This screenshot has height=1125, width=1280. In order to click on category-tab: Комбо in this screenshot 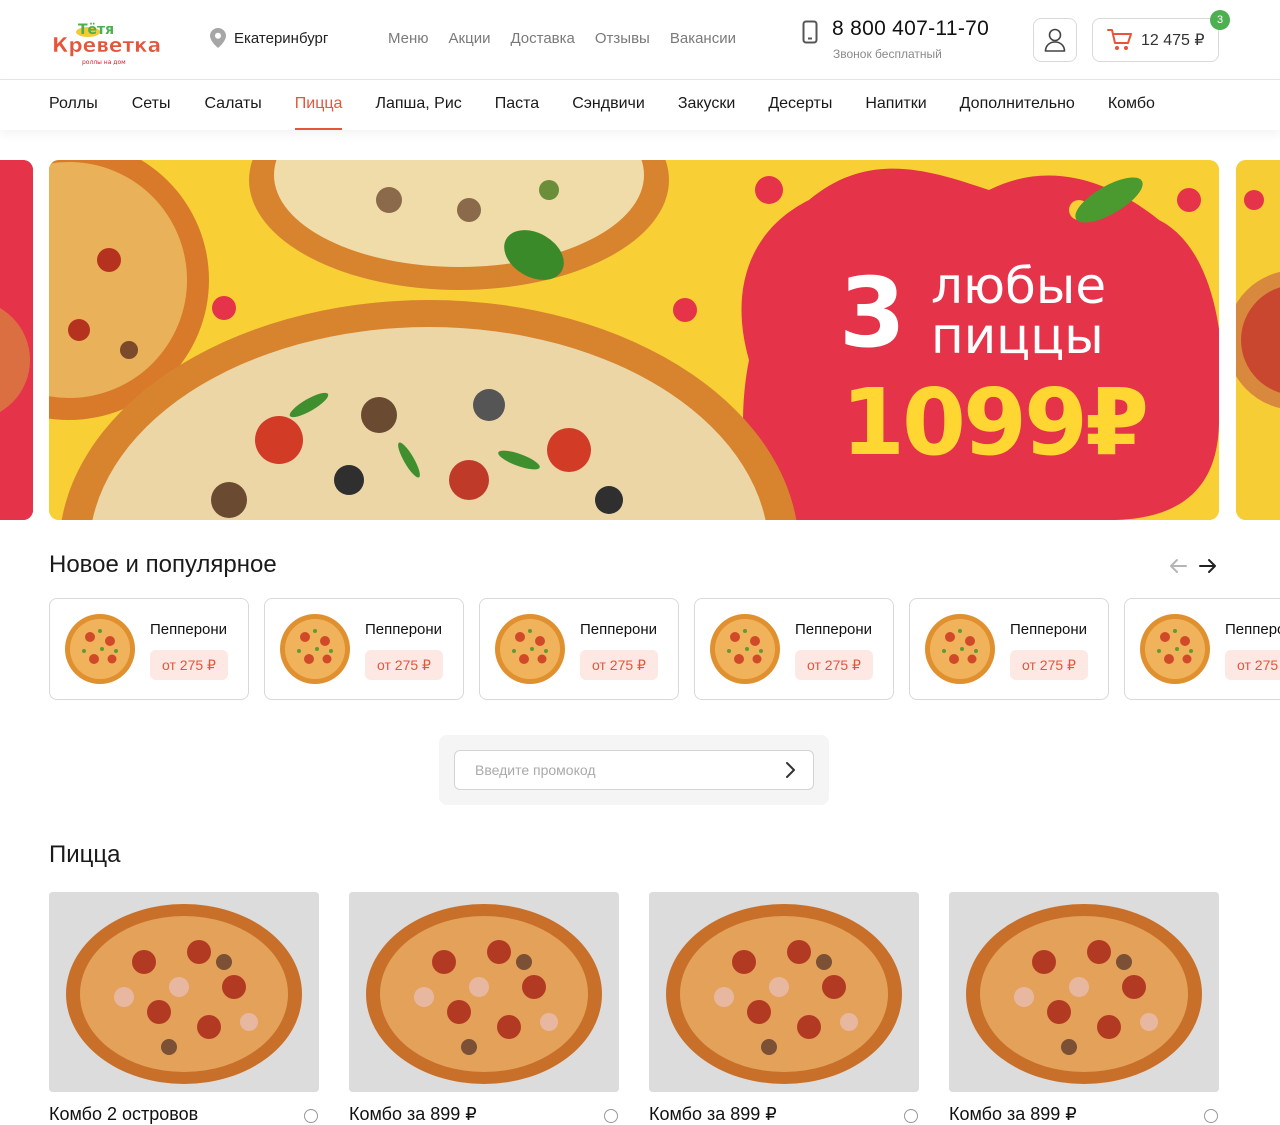, I will do `click(1131, 112)`.